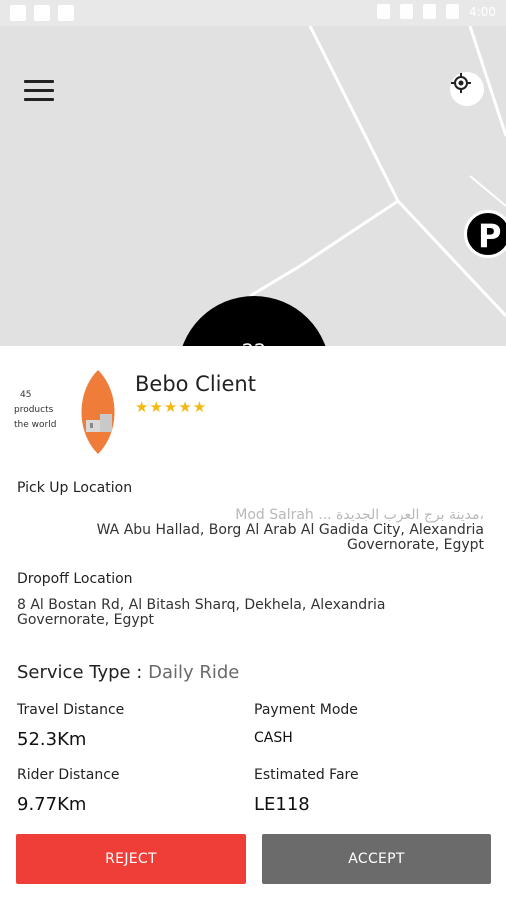 The height and width of the screenshot is (900, 506). I want to click on dropoff-label: Dropoff Location, so click(75, 579).